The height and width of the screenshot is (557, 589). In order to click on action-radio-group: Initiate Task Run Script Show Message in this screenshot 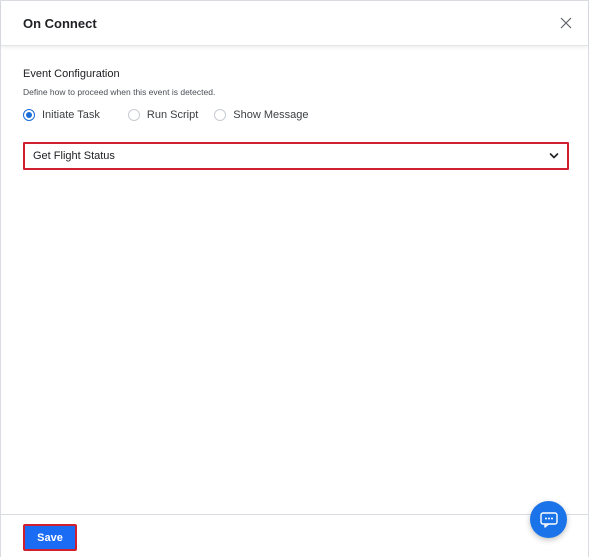, I will do `click(173, 115)`.